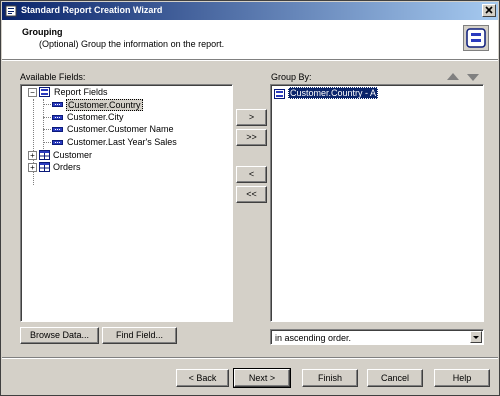 The image size is (500, 396). I want to click on tree-label-selected: Customer.Country, so click(104, 105).